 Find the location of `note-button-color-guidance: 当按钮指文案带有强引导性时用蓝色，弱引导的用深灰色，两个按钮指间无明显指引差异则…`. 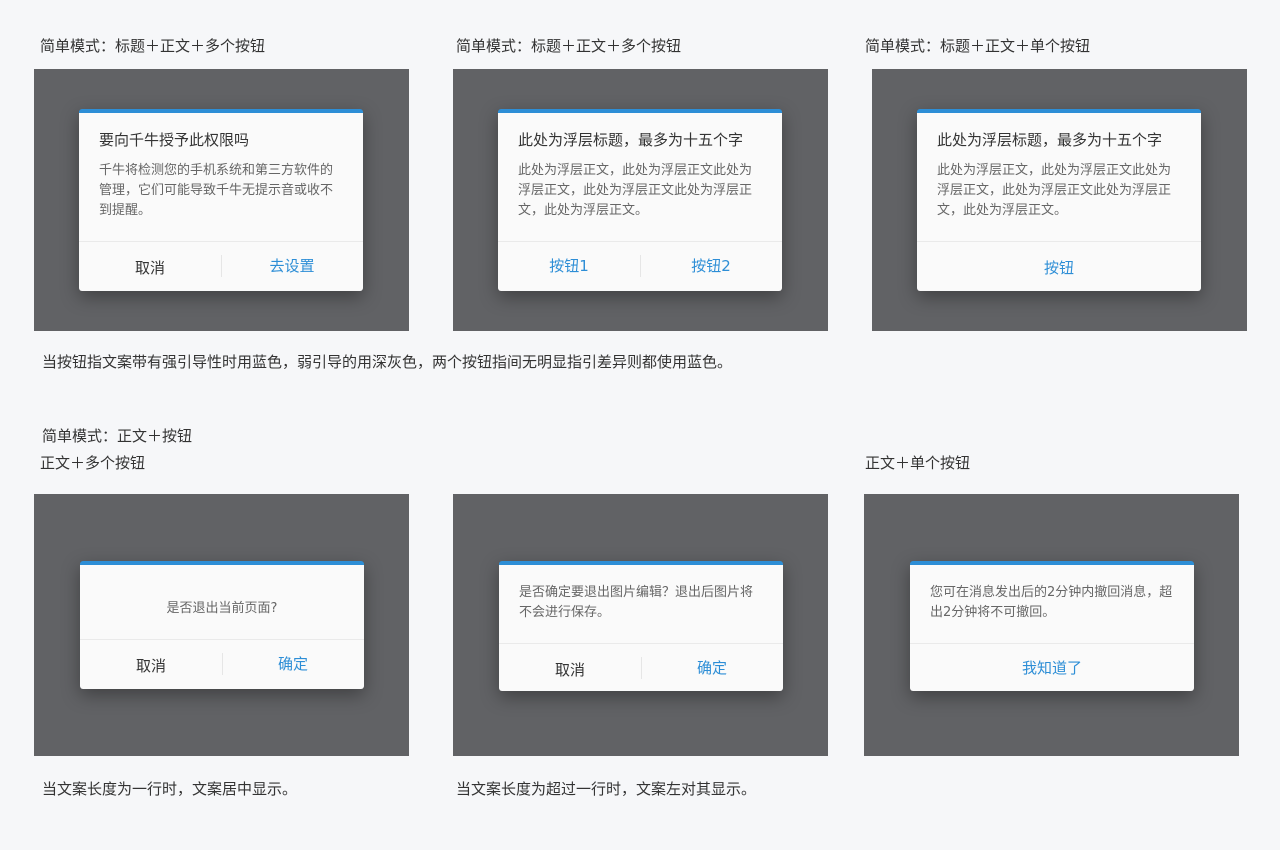

note-button-color-guidance: 当按钮指文案带有强引导性时用蓝色，弱引导的用深灰色，两个按钮指间无明显指引差异则… is located at coordinates (387, 362).